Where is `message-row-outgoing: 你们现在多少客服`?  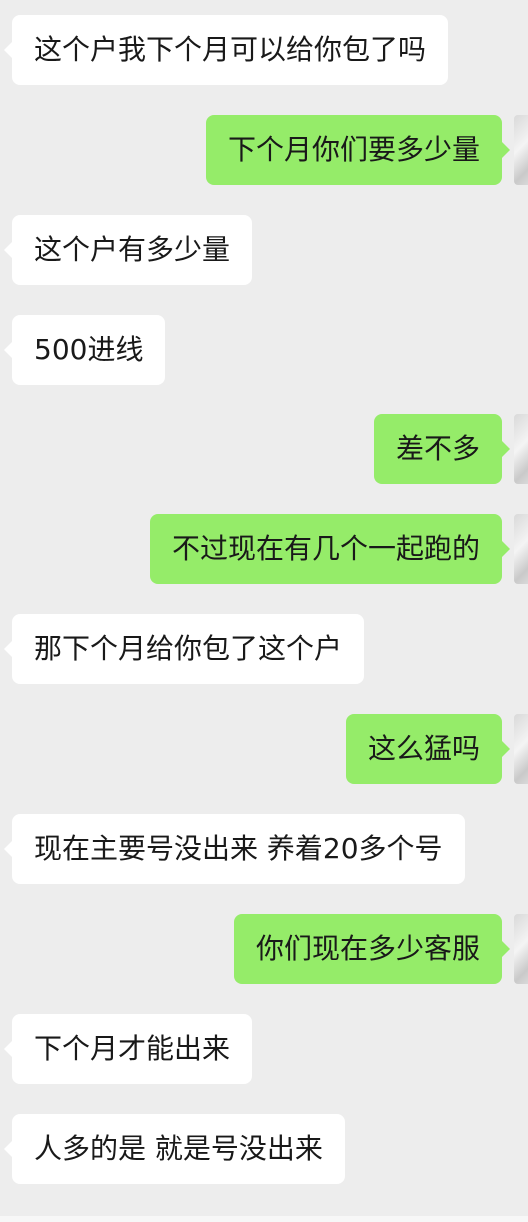 message-row-outgoing: 你们现在多少客服 is located at coordinates (264, 949).